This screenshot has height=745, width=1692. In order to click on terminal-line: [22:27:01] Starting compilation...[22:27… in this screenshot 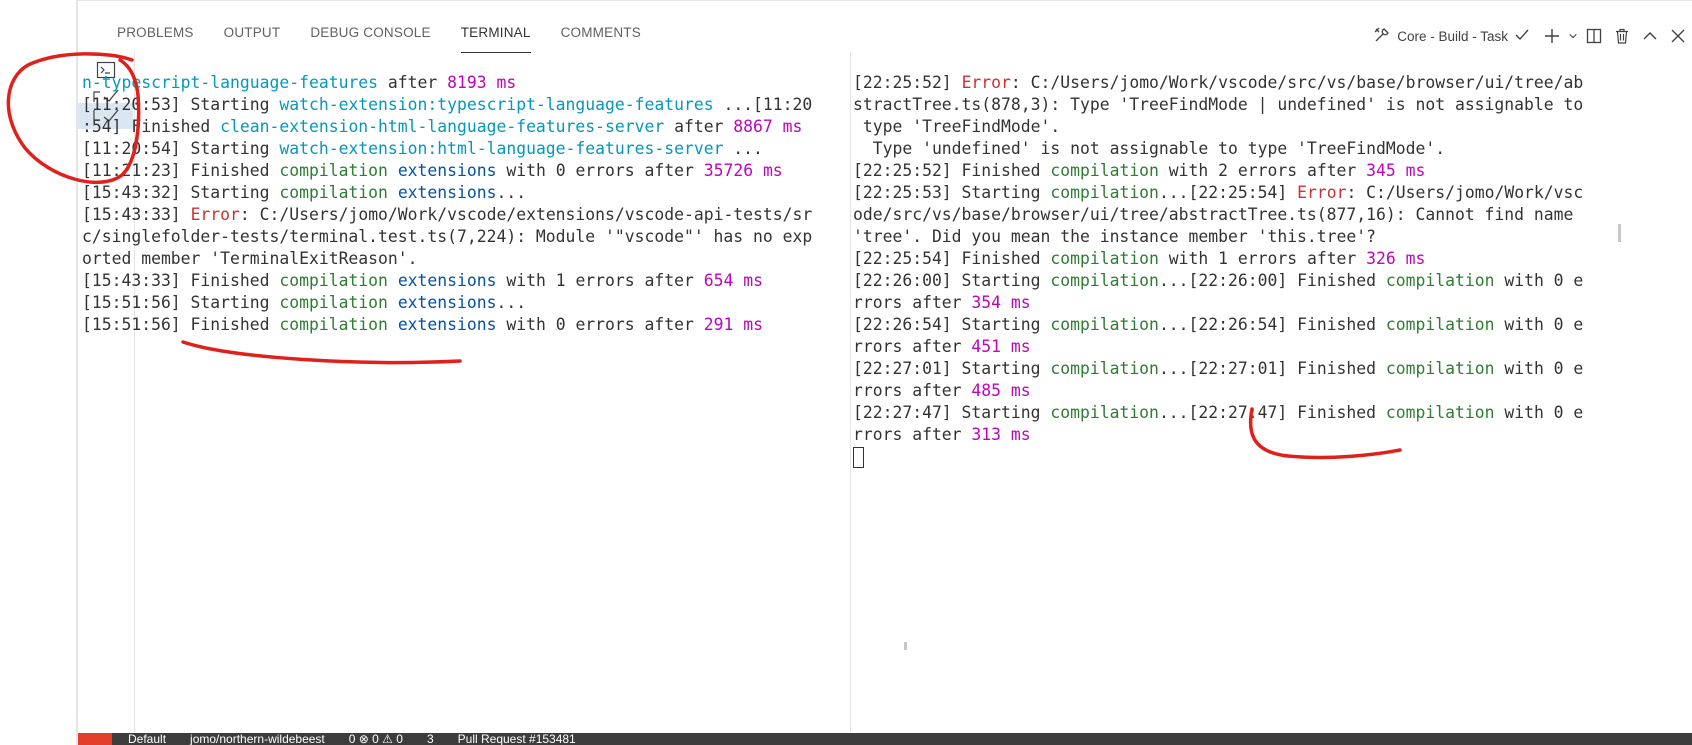, I will do `click(1237, 369)`.